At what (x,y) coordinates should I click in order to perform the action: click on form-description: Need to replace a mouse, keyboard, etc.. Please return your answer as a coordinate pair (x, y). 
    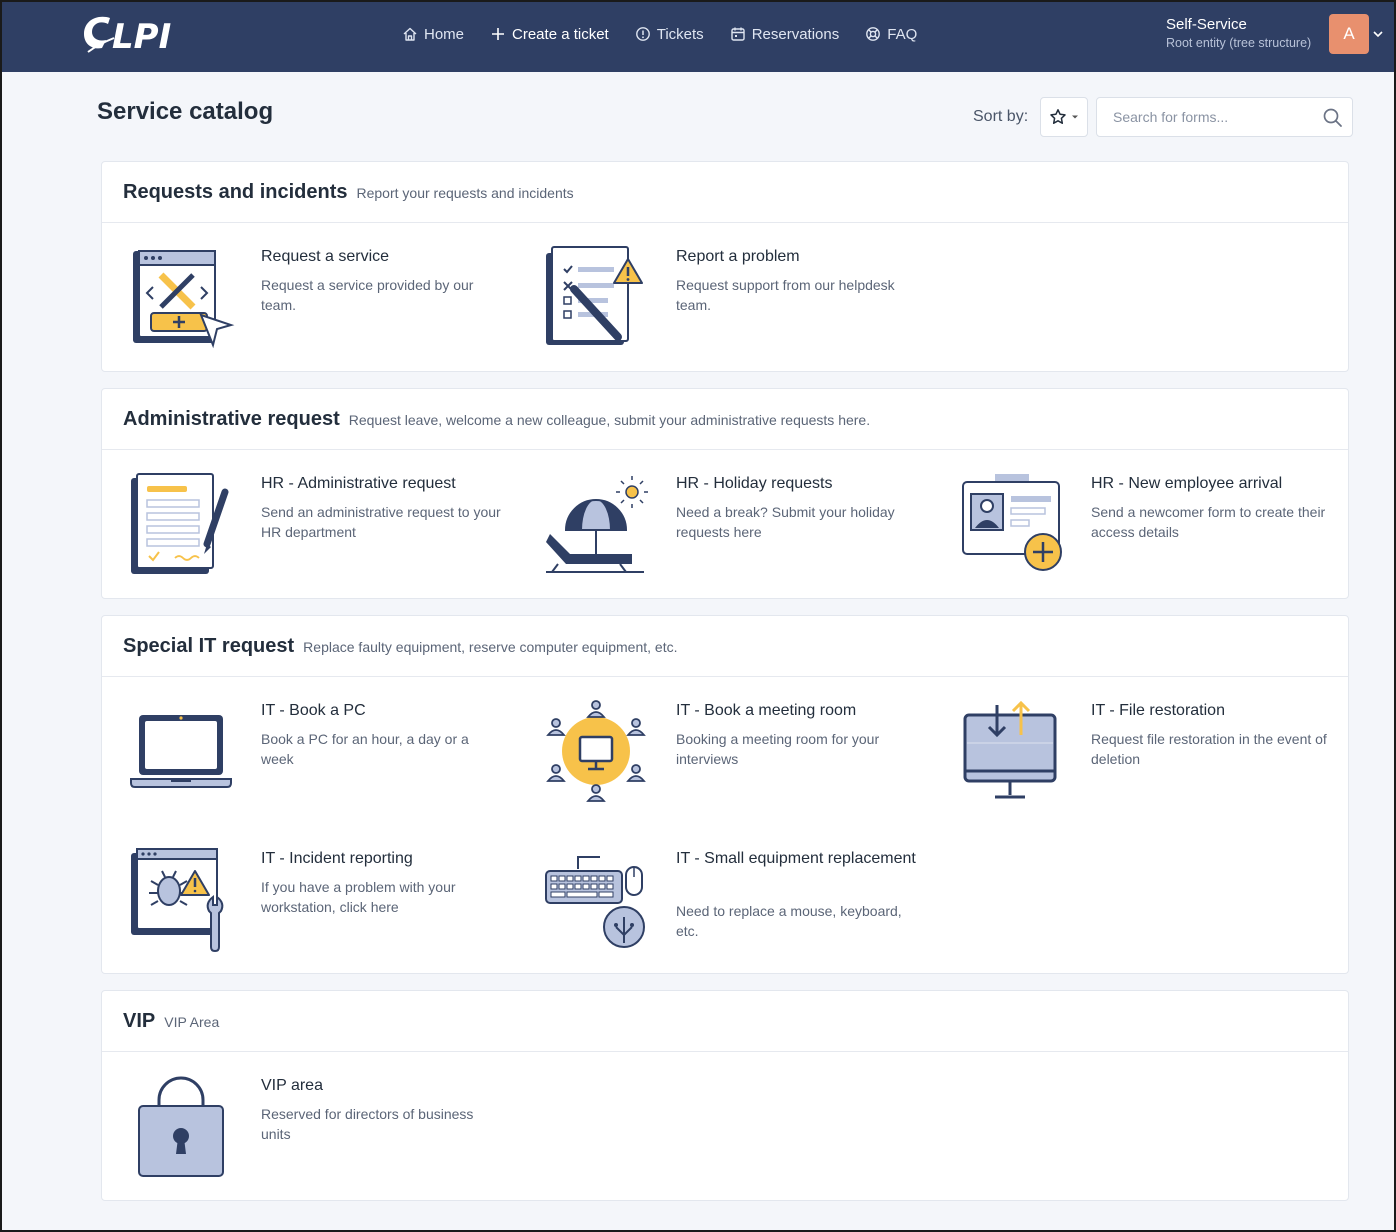
    Looking at the image, I should click on (789, 921).